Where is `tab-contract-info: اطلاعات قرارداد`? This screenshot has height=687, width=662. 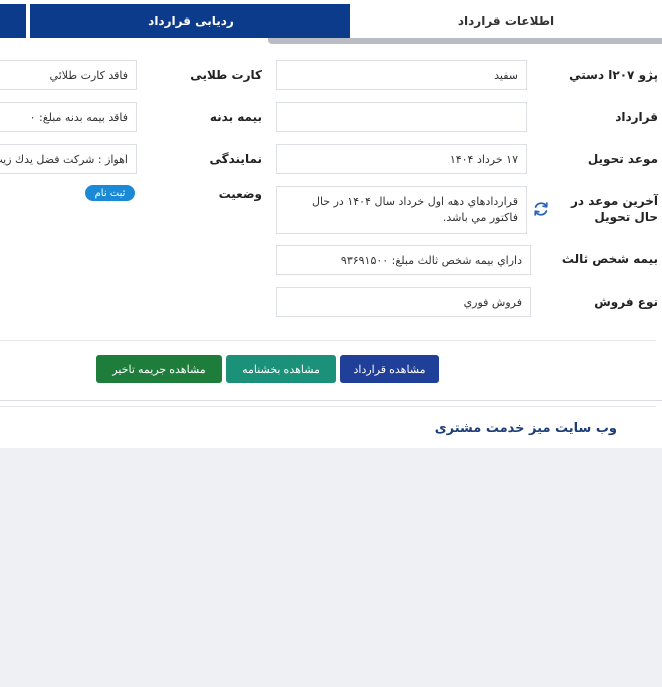 tab-contract-info: اطلاعات قرارداد is located at coordinates (506, 21).